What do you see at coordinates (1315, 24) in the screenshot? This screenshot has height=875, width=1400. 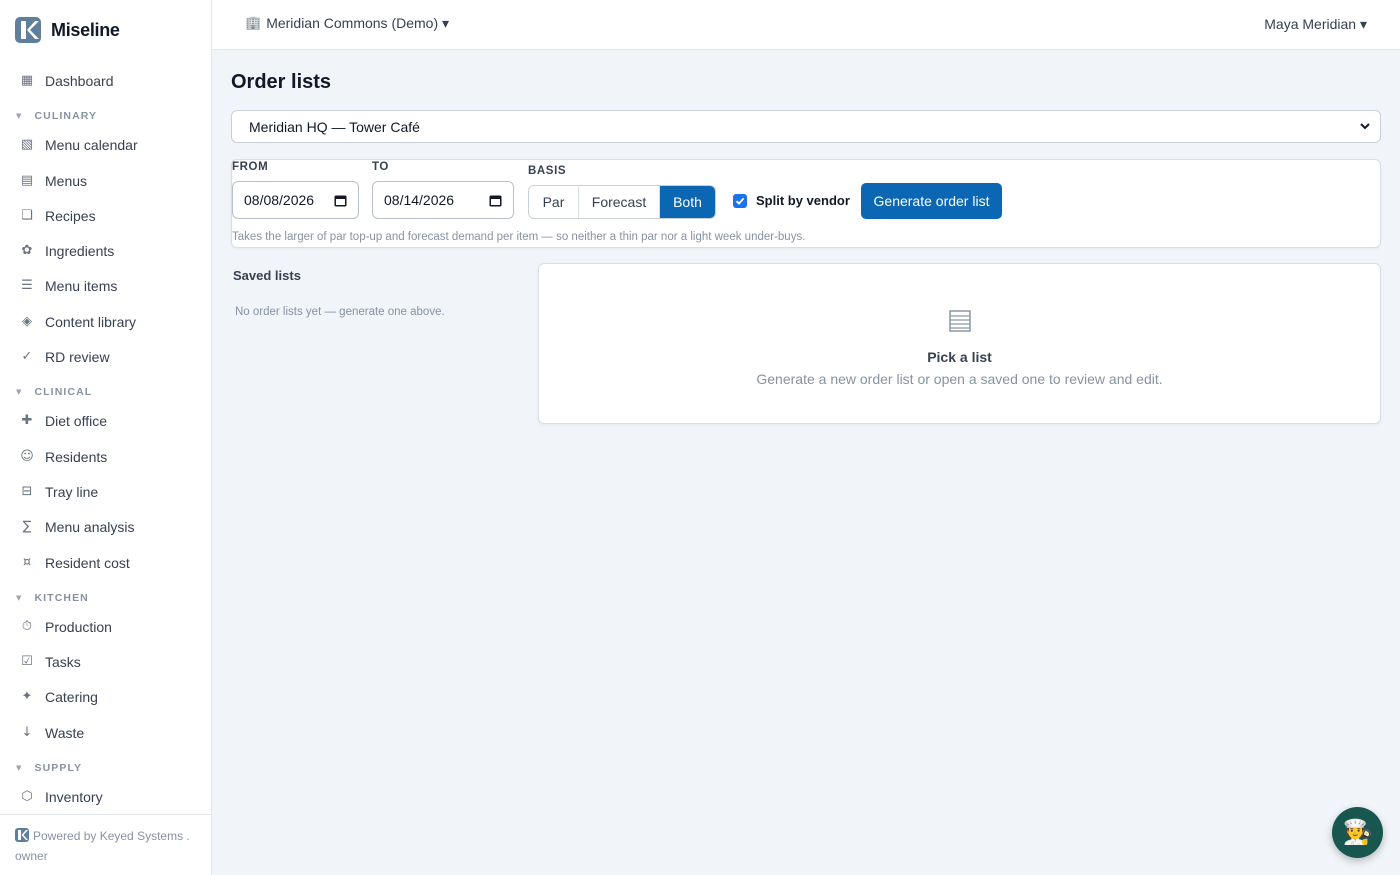 I see `user-menu: Maya Meridian ▾` at bounding box center [1315, 24].